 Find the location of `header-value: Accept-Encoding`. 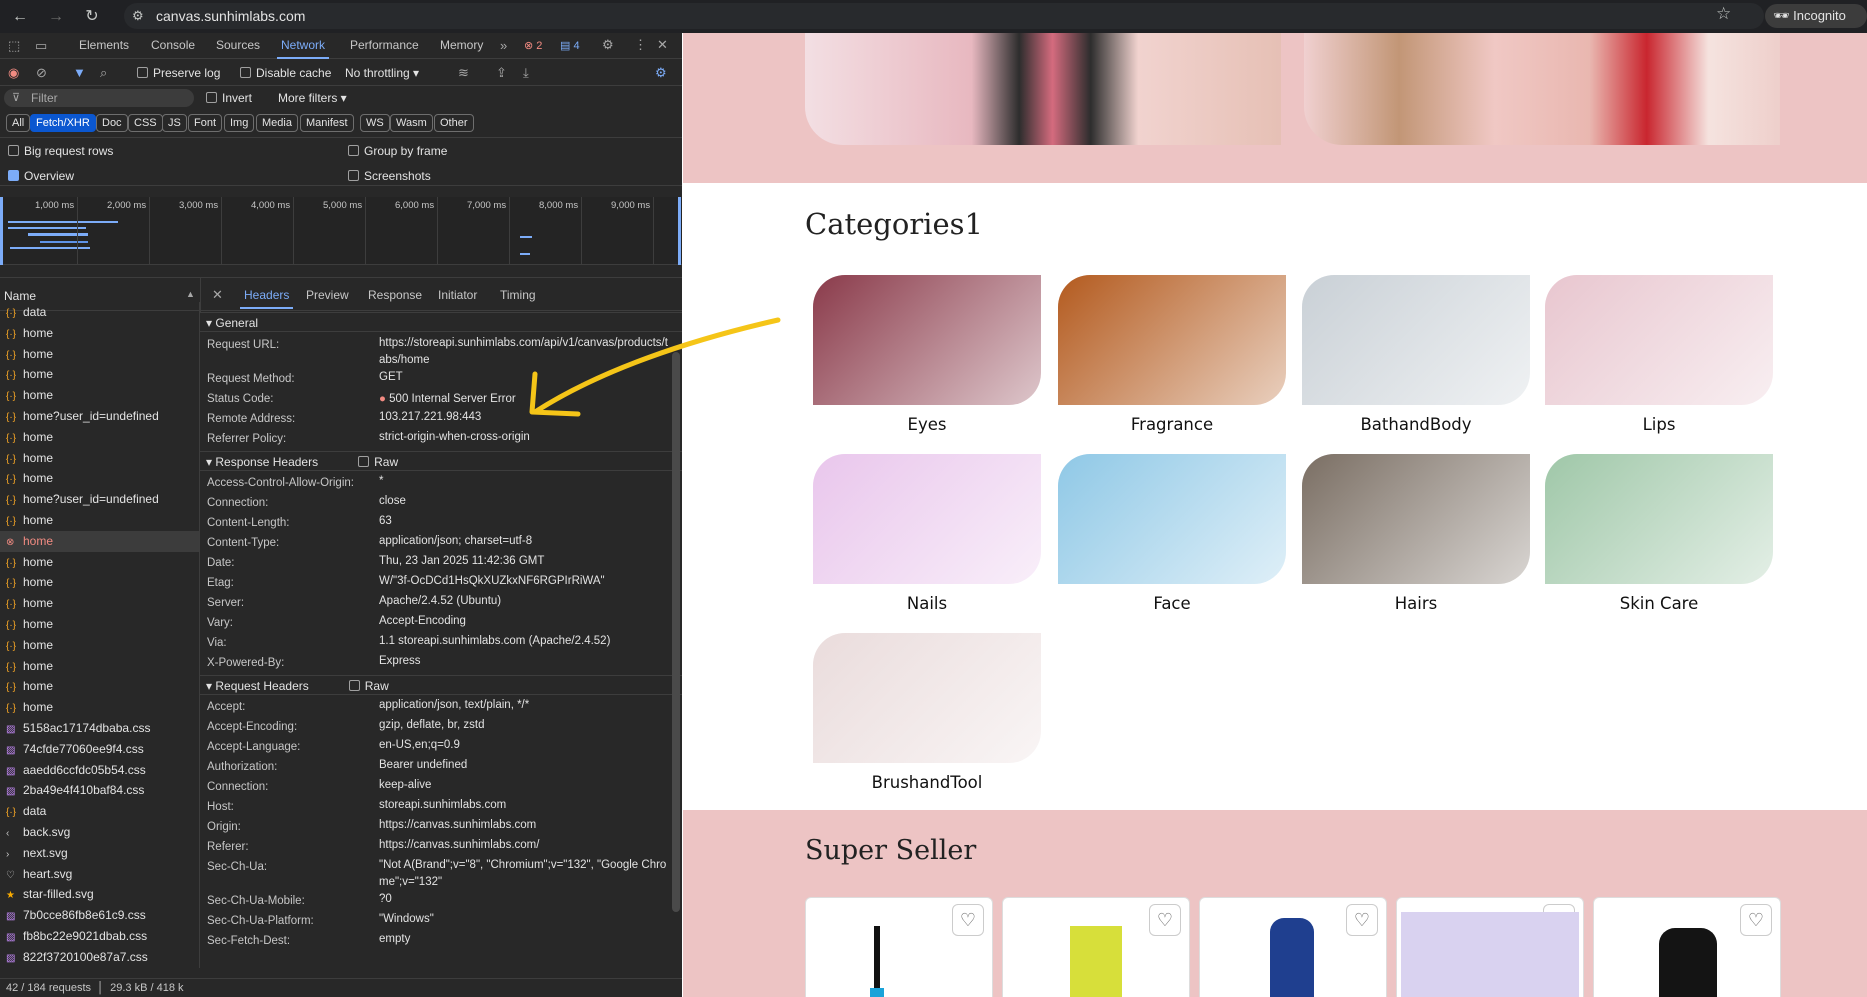

header-value: Accept-Encoding is located at coordinates (524, 623).